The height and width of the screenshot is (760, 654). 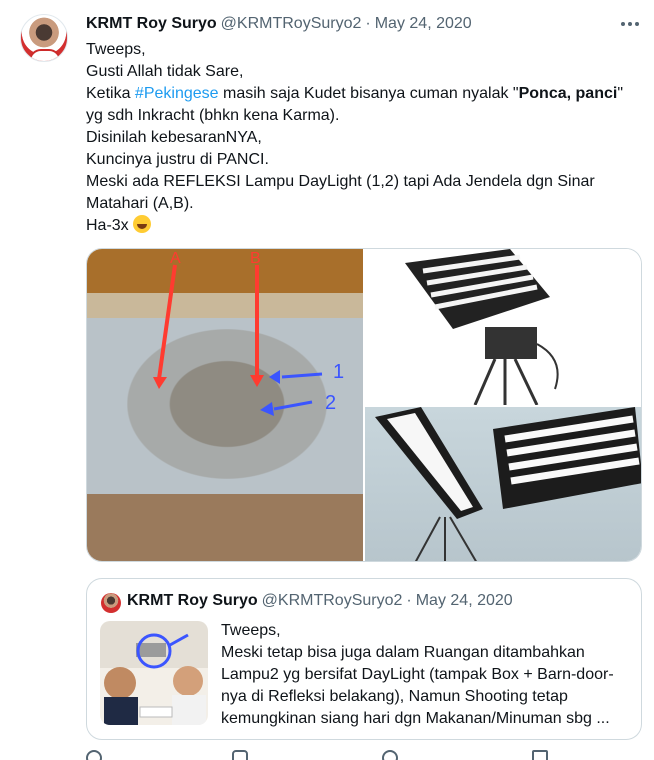 What do you see at coordinates (330, 403) in the screenshot?
I see `label-2: 2` at bounding box center [330, 403].